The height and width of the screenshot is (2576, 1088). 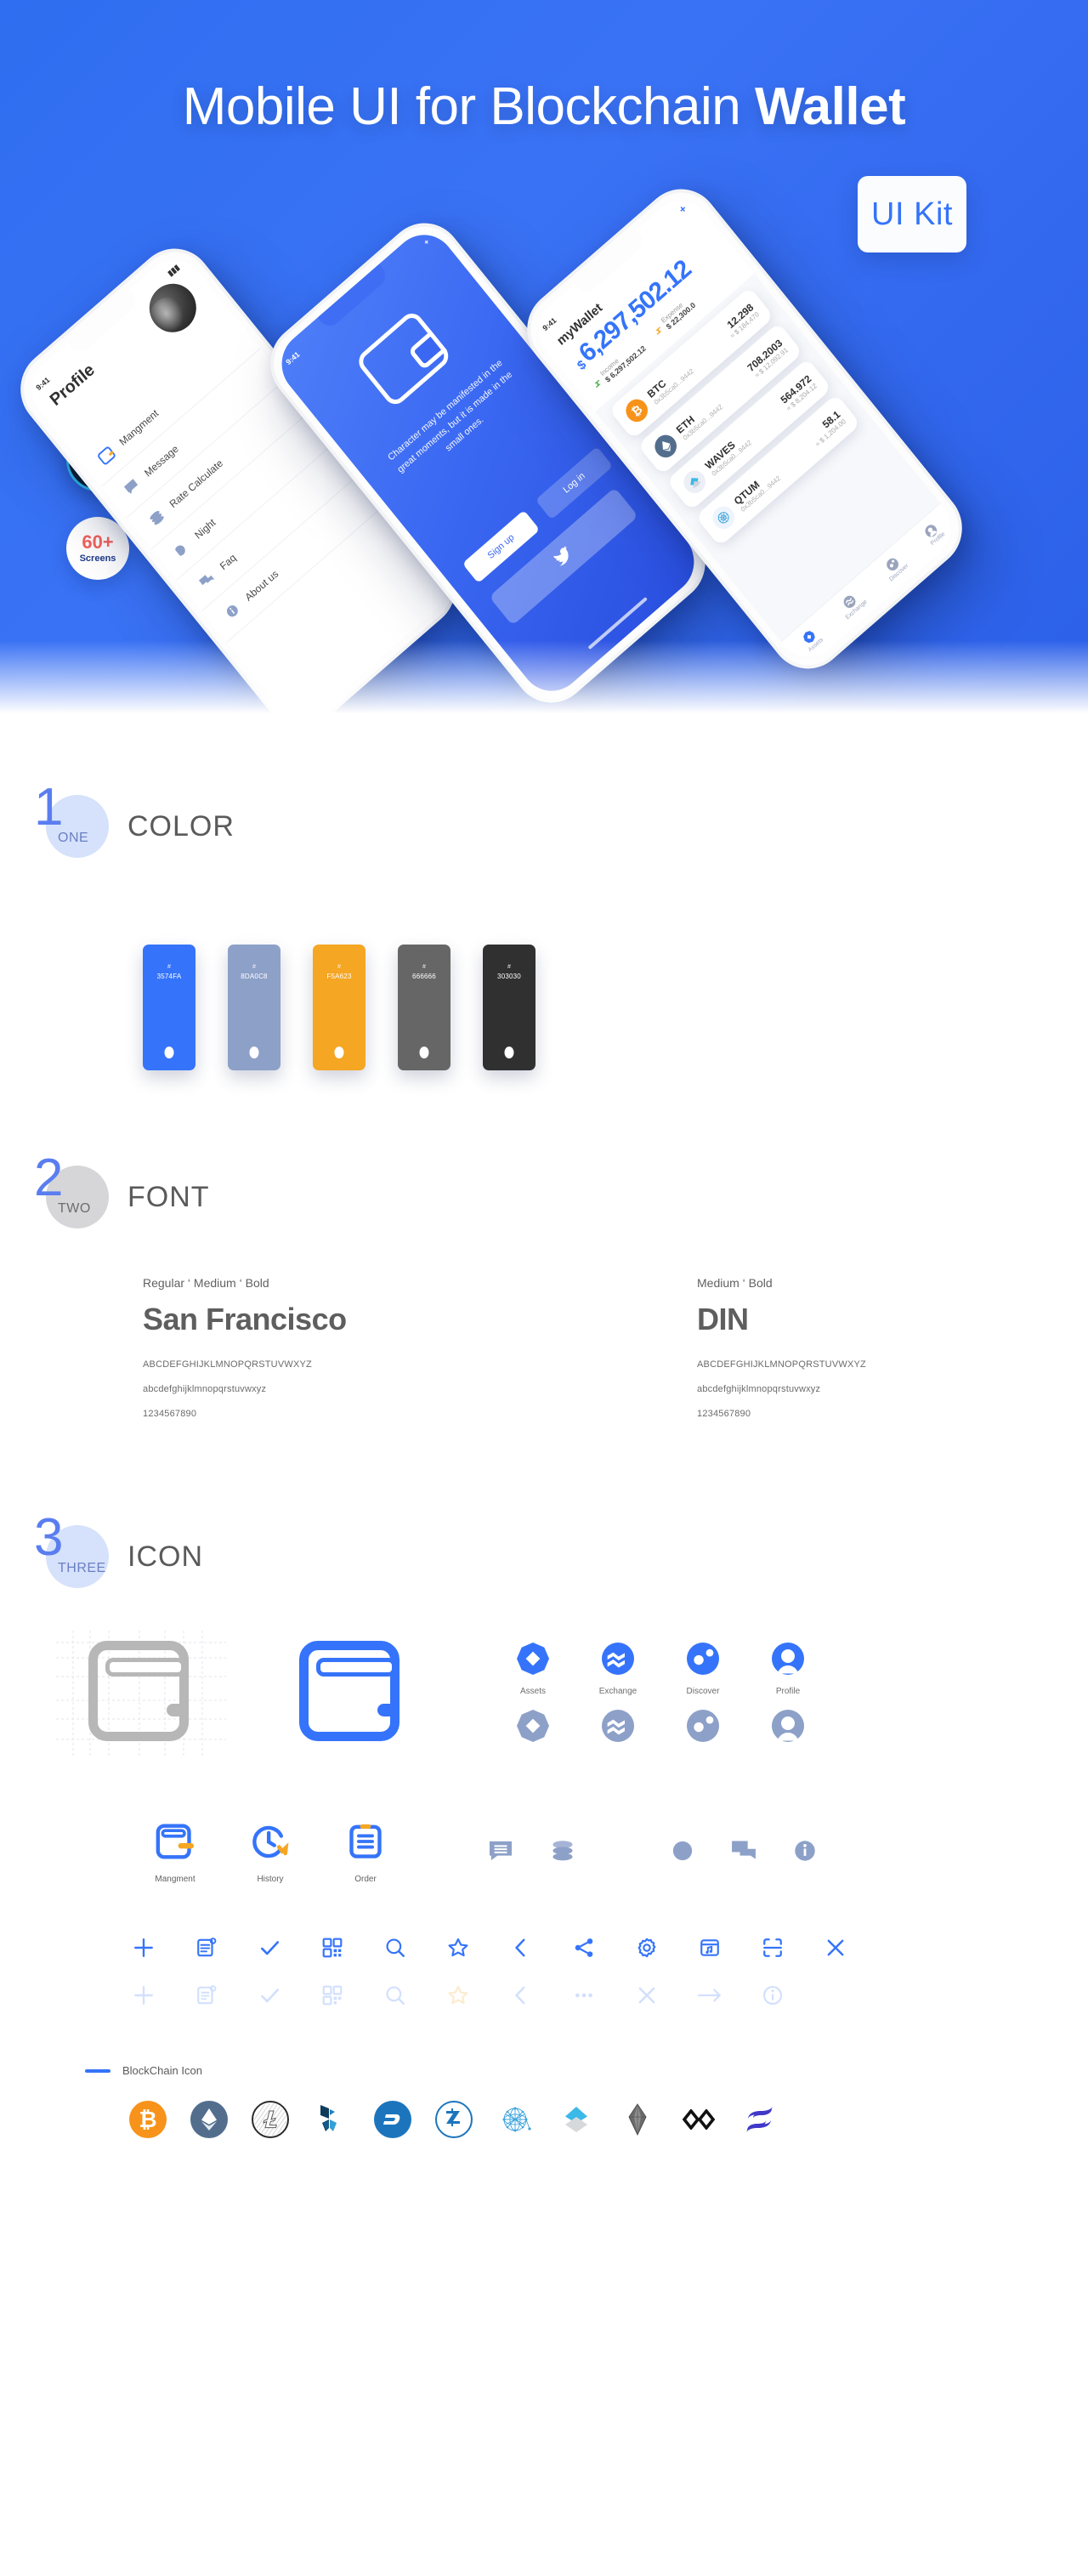 I want to click on tab-icon-label: Discover, so click(x=703, y=1692).